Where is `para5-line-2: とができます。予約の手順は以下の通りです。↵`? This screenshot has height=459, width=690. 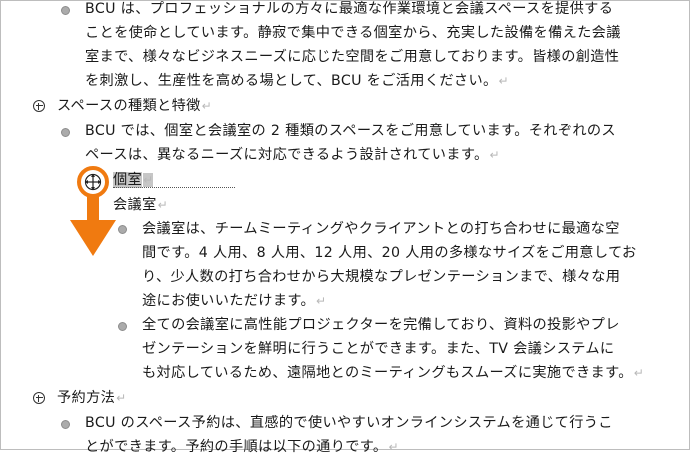
para5-line-2: とができます。予約の手順は以下の通りです。↵ is located at coordinates (242, 447).